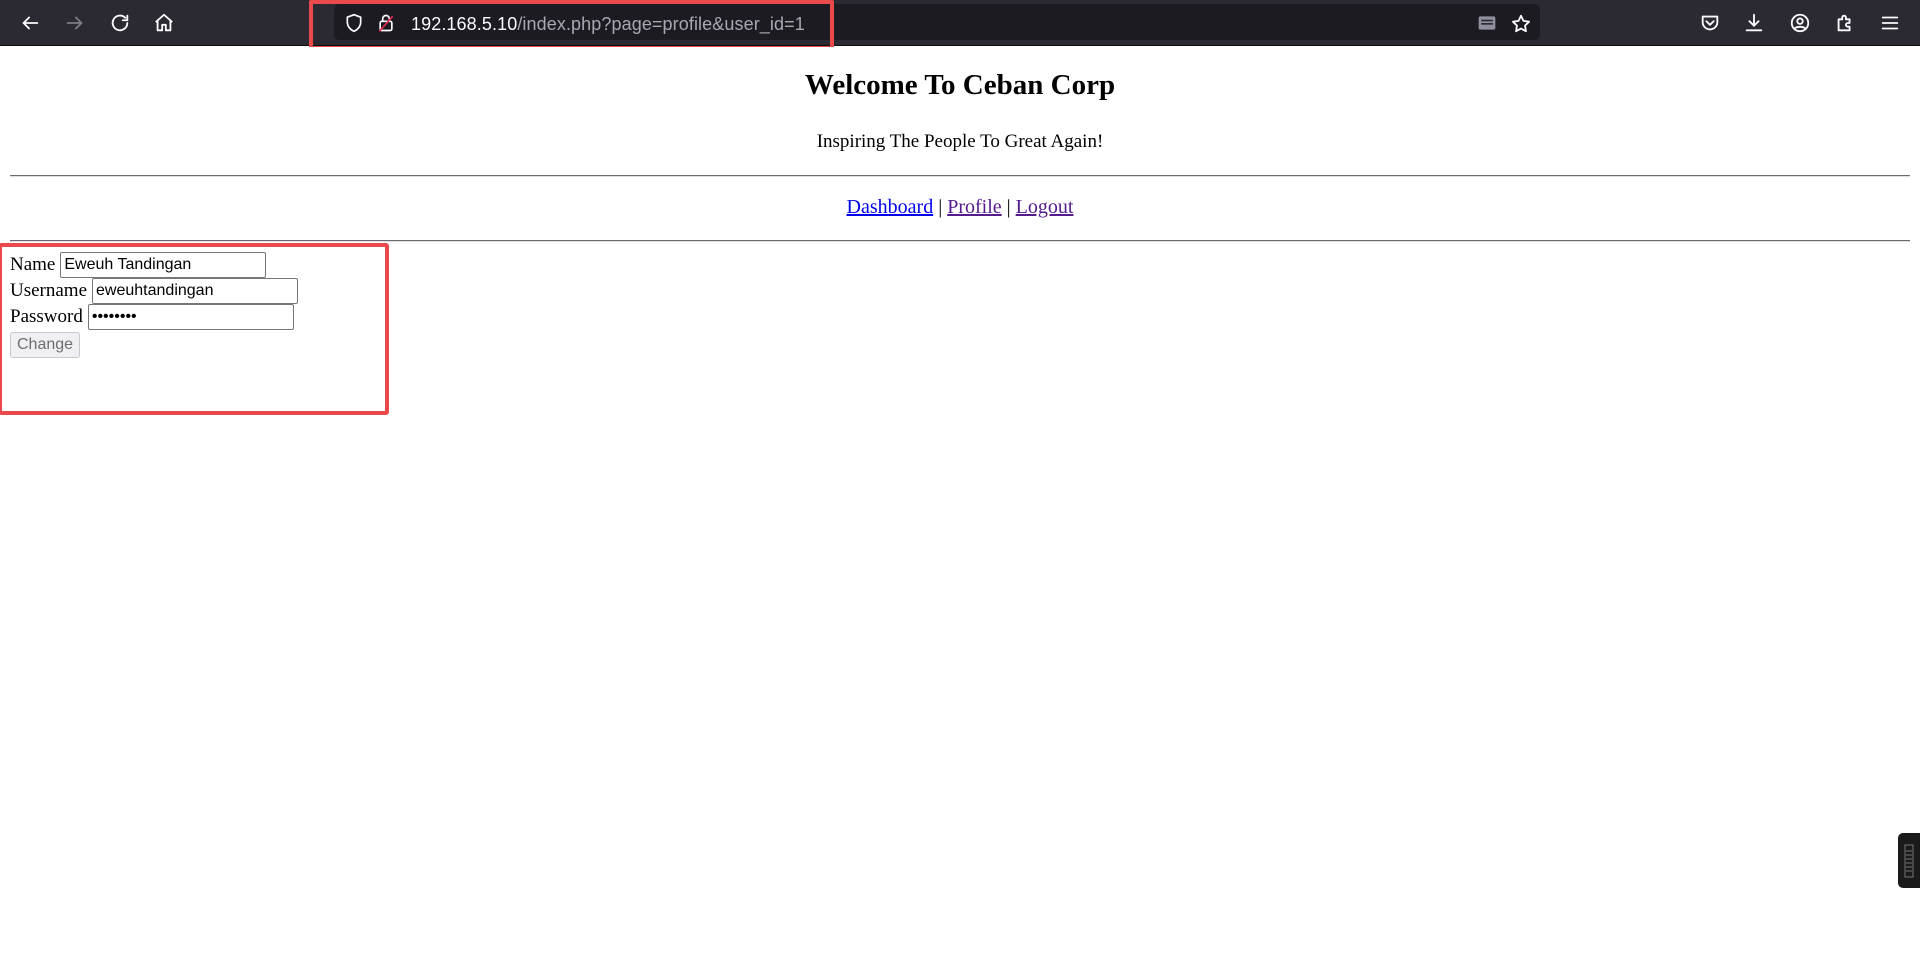 This screenshot has width=1920, height=971. I want to click on username-label: Username, so click(49, 290).